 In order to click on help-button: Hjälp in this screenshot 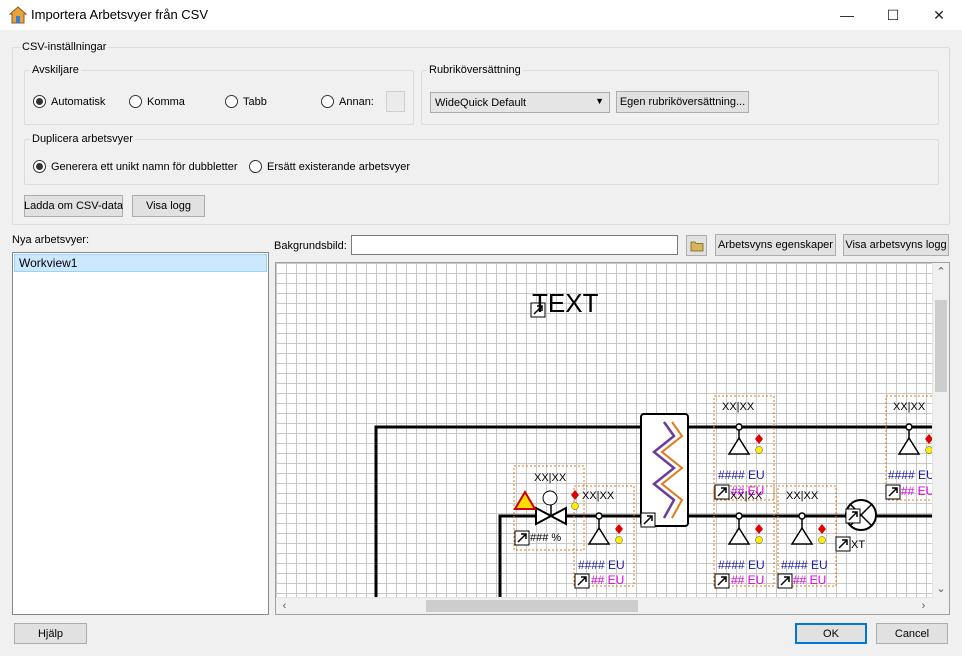, I will do `click(50, 633)`.